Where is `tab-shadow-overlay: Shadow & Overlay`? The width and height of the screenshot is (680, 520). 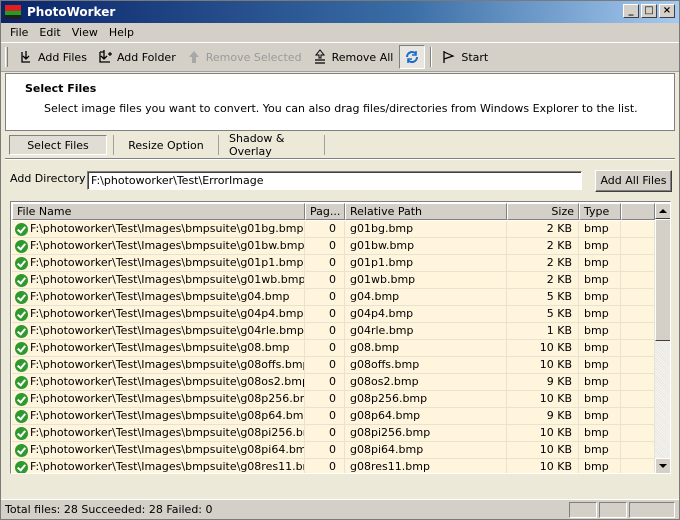 tab-shadow-overlay: Shadow & Overlay is located at coordinates (272, 145).